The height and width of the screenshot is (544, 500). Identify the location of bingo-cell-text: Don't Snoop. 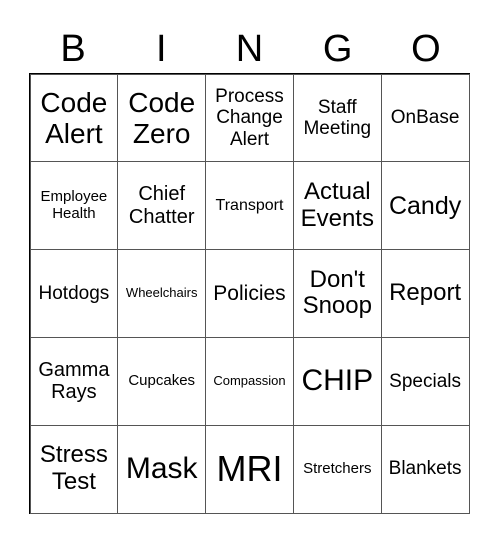
(337, 292).